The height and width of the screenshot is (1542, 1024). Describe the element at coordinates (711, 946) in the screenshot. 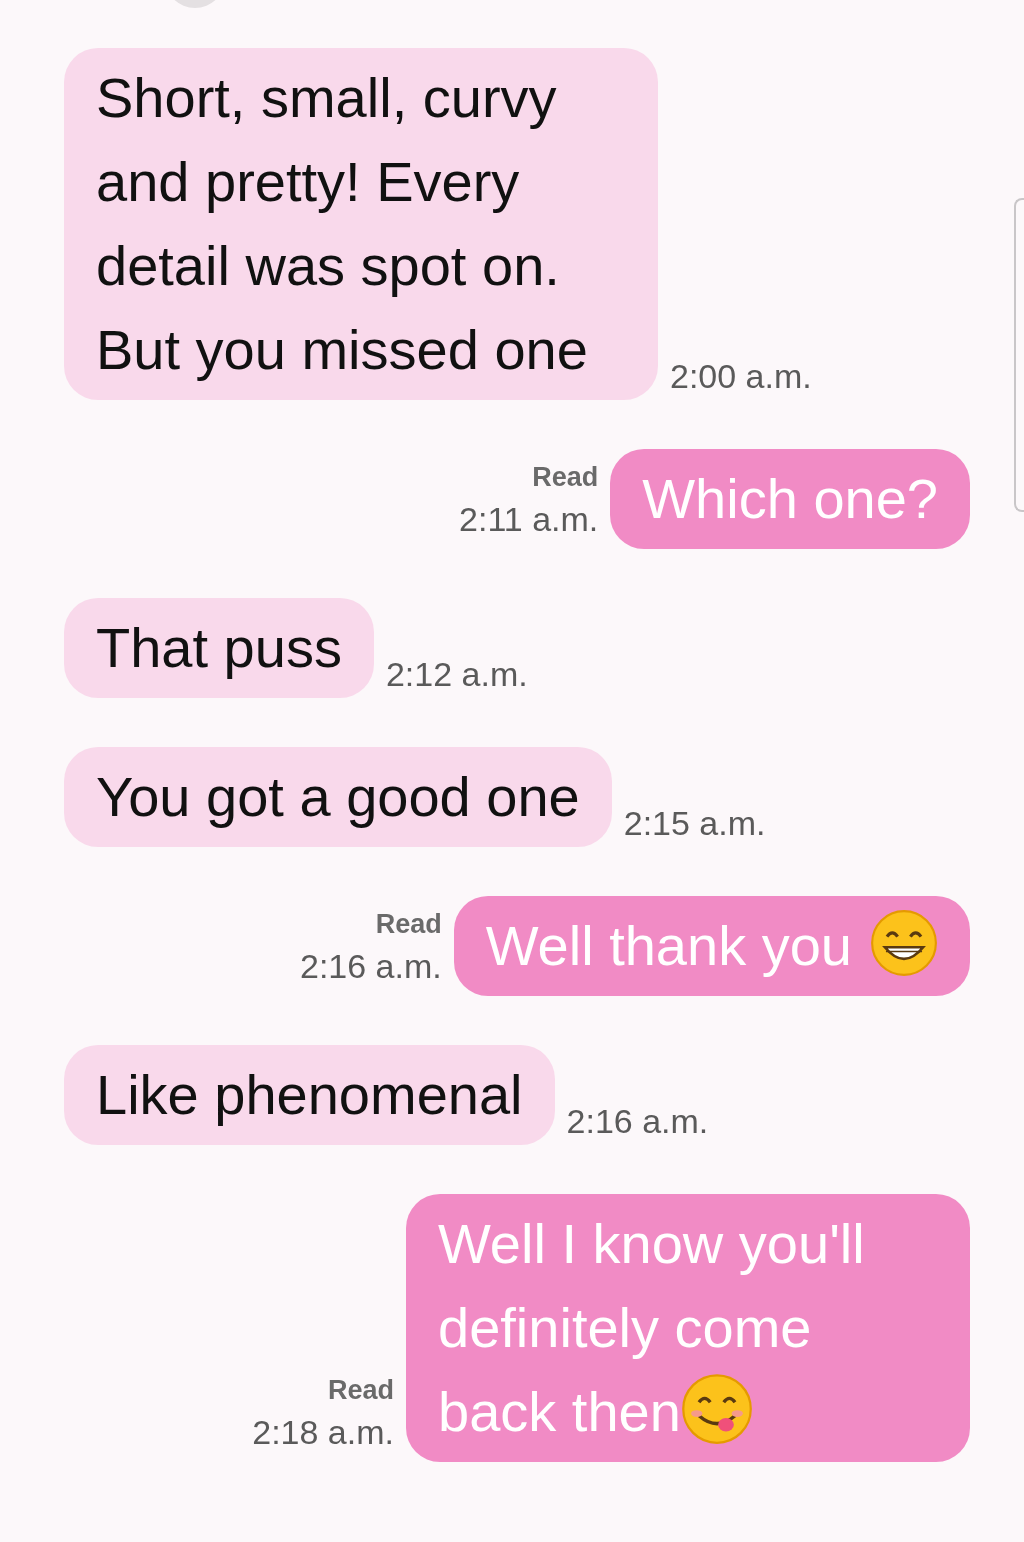

I see `sent-message: Well thank you` at that location.